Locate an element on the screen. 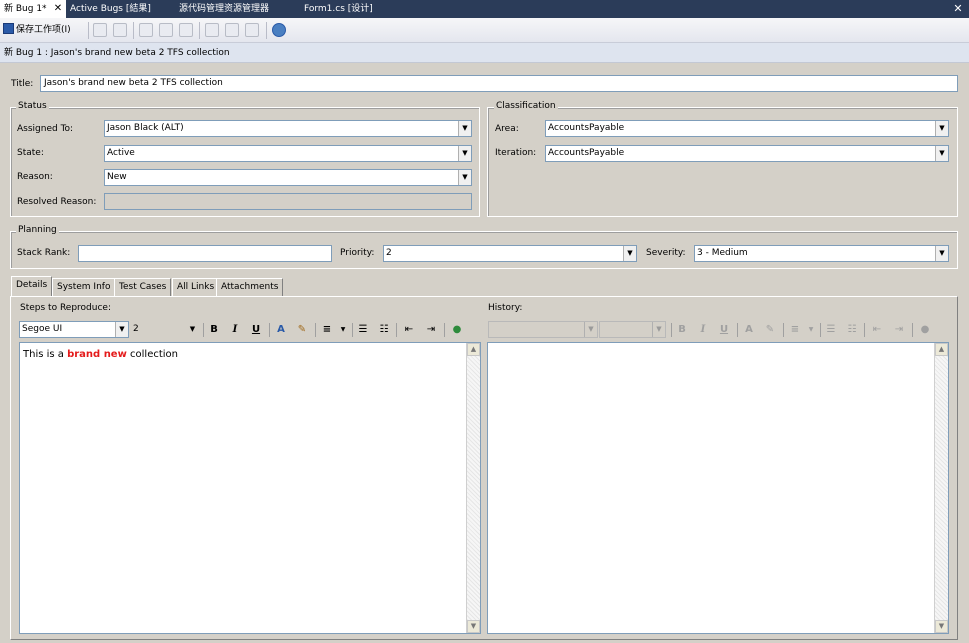 Image resolution: width=969 pixels, height=643 pixels. underline-icon: U is located at coordinates (256, 330).